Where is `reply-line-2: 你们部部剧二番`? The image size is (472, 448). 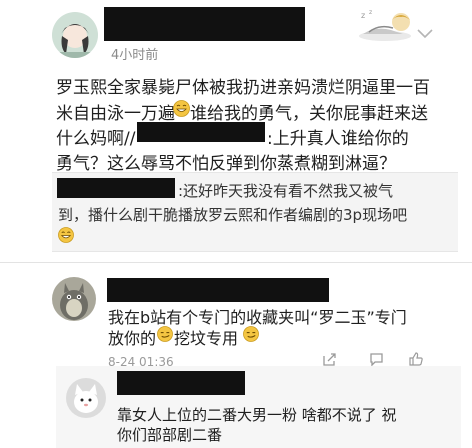
reply-line-2: 你们部部剧二番 is located at coordinates (170, 435).